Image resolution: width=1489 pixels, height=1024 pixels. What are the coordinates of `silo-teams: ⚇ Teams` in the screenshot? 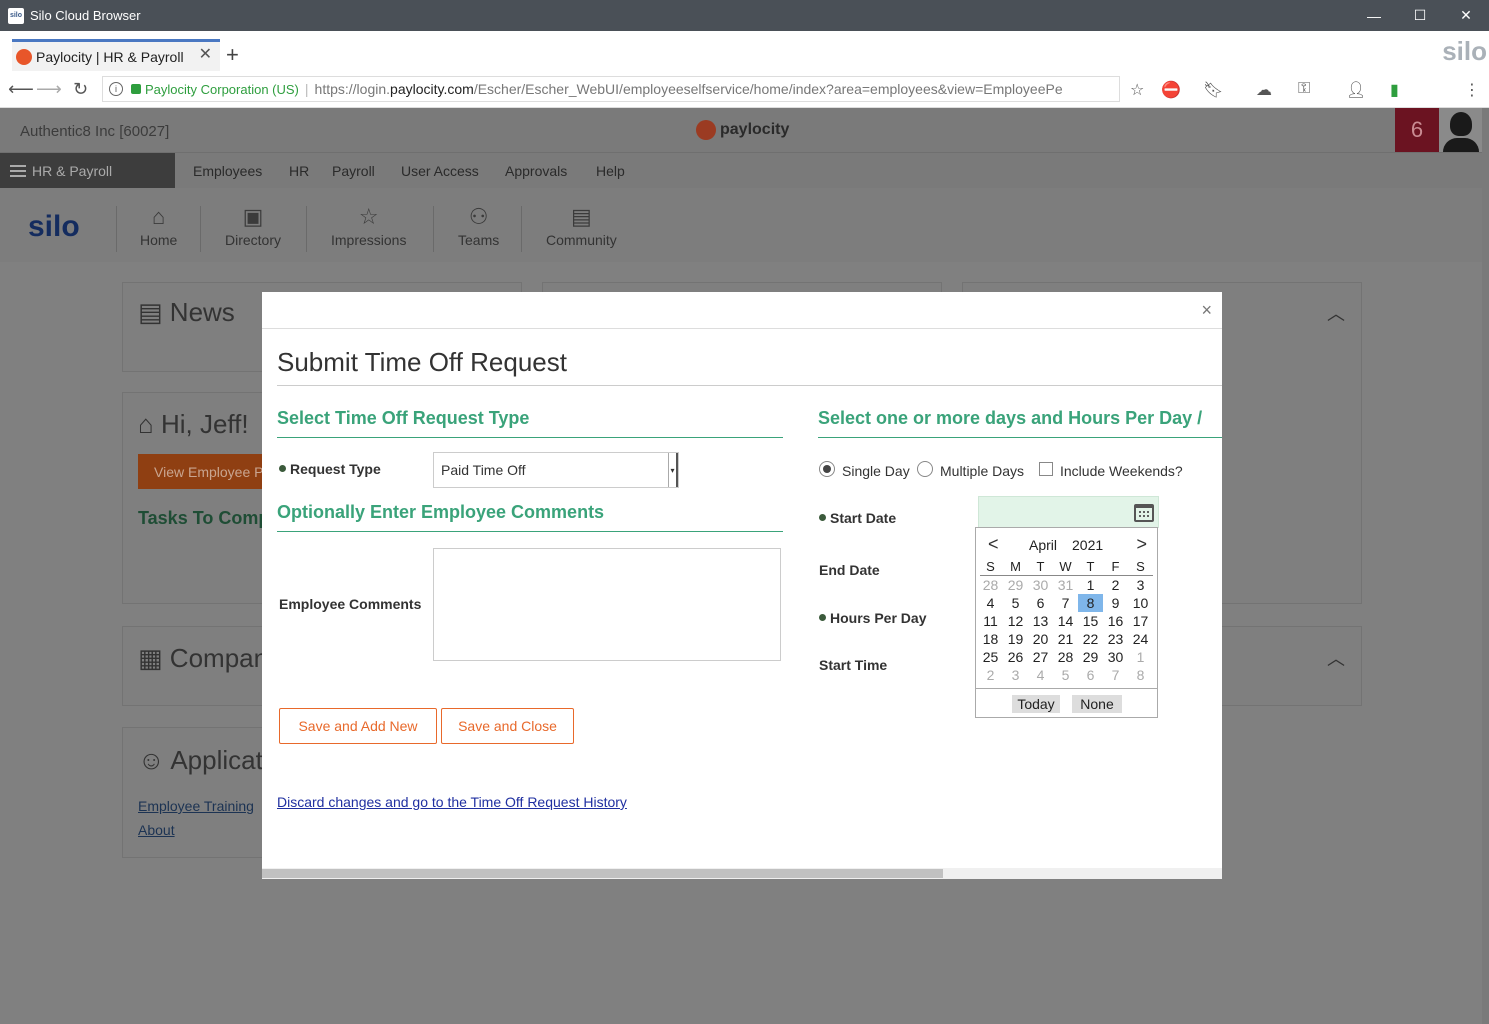 It's located at (478, 229).